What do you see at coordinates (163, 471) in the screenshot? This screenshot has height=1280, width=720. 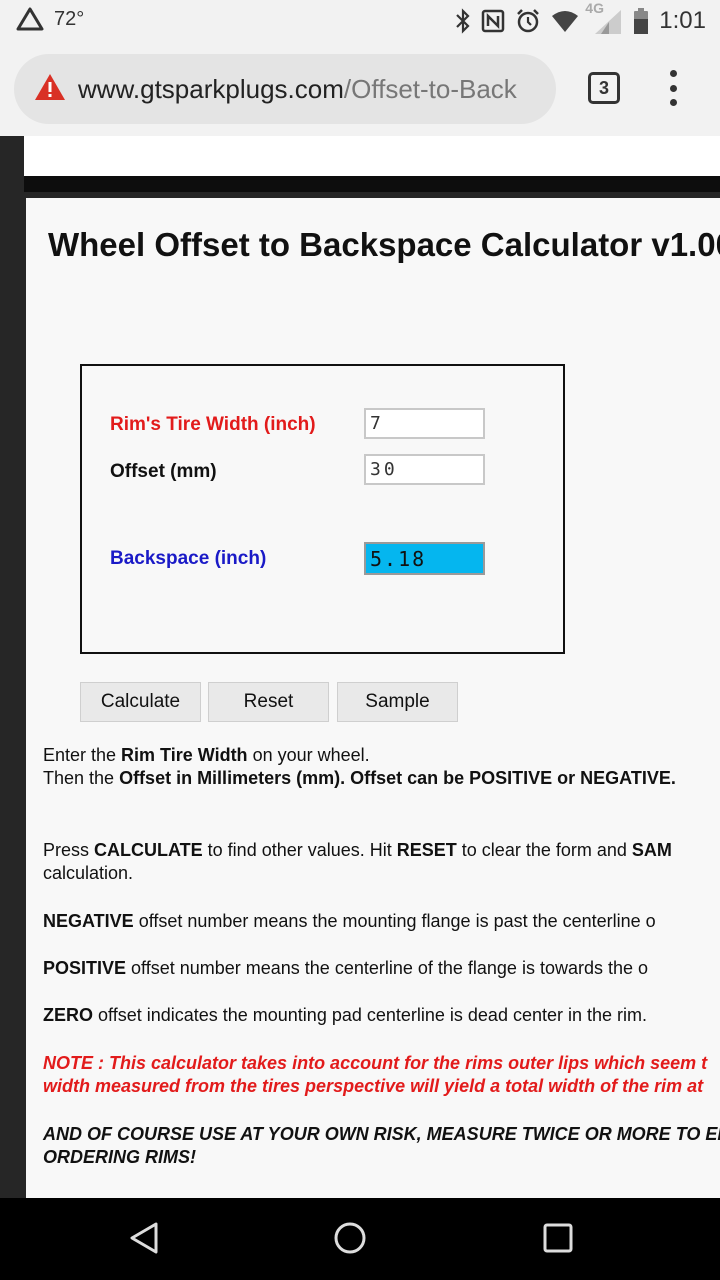 I see `offset-label: Offset (mm)` at bounding box center [163, 471].